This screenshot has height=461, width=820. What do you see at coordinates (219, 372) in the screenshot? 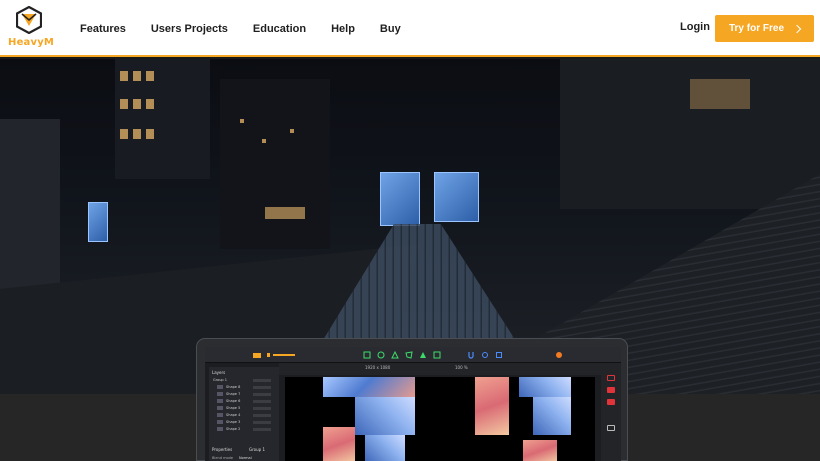
I see `layers-panel-title: Layers` at bounding box center [219, 372].